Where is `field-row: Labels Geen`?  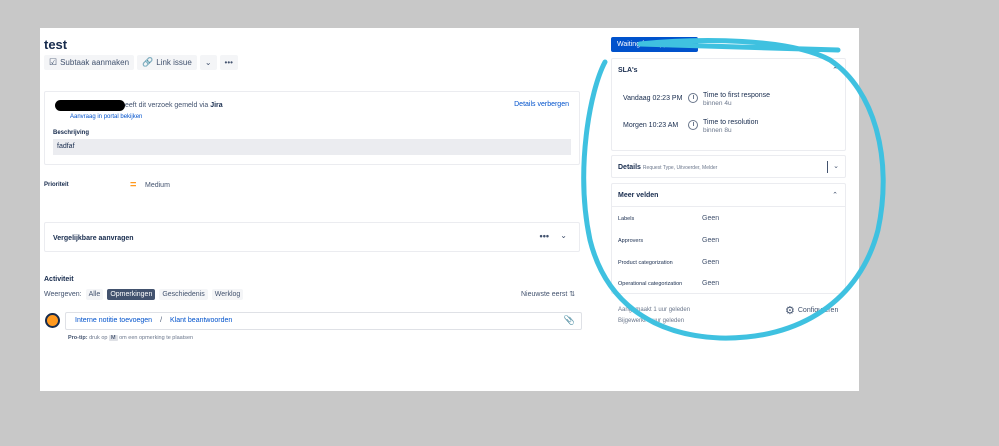
field-row: Labels Geen is located at coordinates (728, 218).